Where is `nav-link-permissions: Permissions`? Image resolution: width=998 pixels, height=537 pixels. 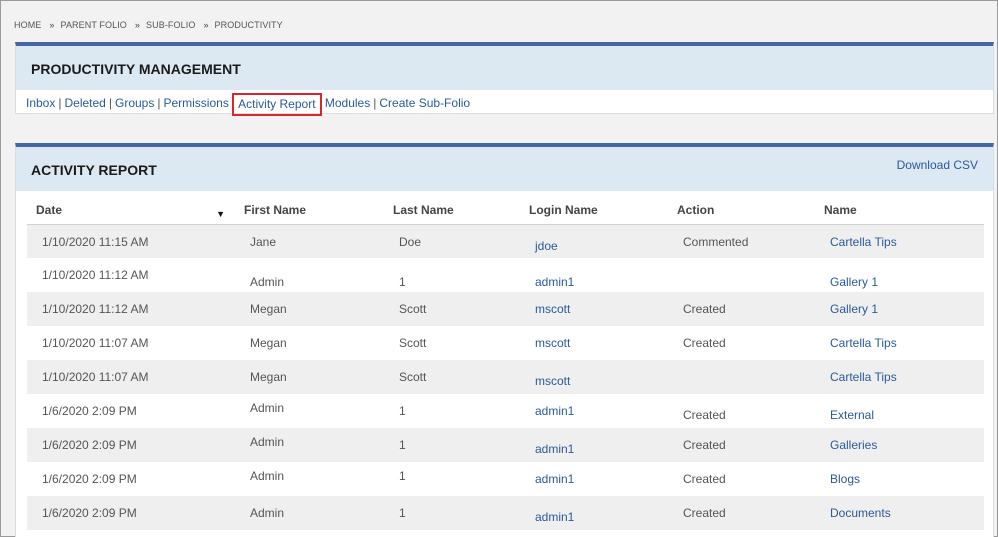
nav-link-permissions: Permissions is located at coordinates (195, 103).